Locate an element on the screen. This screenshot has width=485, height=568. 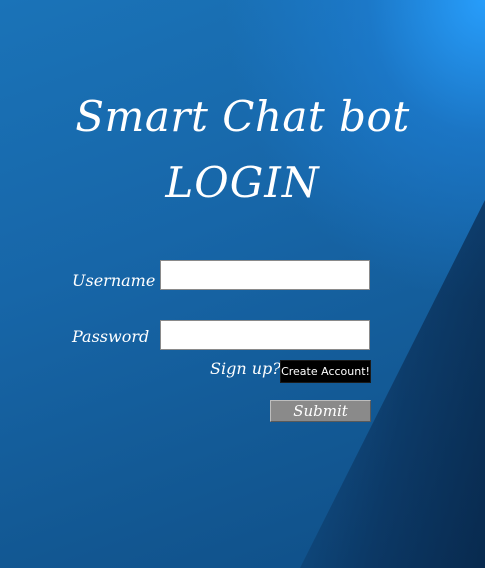
login-heading: LOGIN is located at coordinates (242, 182).